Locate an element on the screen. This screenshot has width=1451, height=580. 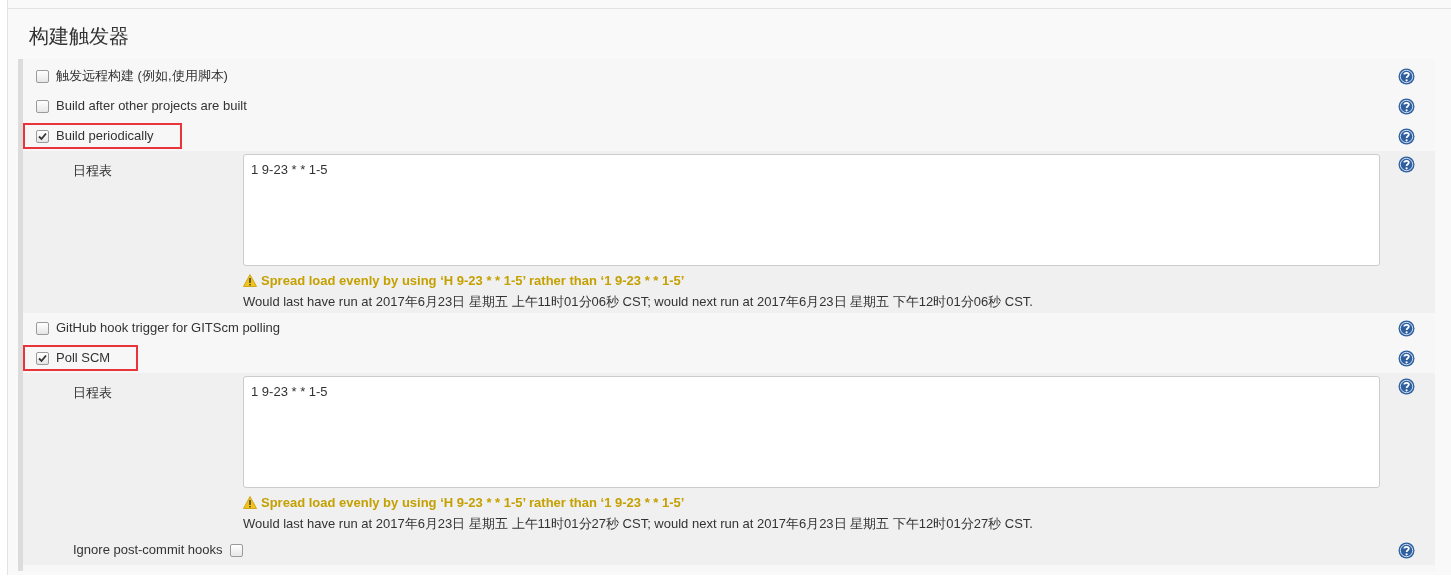
schedule-info: Would last have run at 2017年6月23日 星期五 上午11时01分06秒 CST; would next run at 2017年6月23日 星期五 下午12时01分06秒 CST. is located at coordinates (638, 301).